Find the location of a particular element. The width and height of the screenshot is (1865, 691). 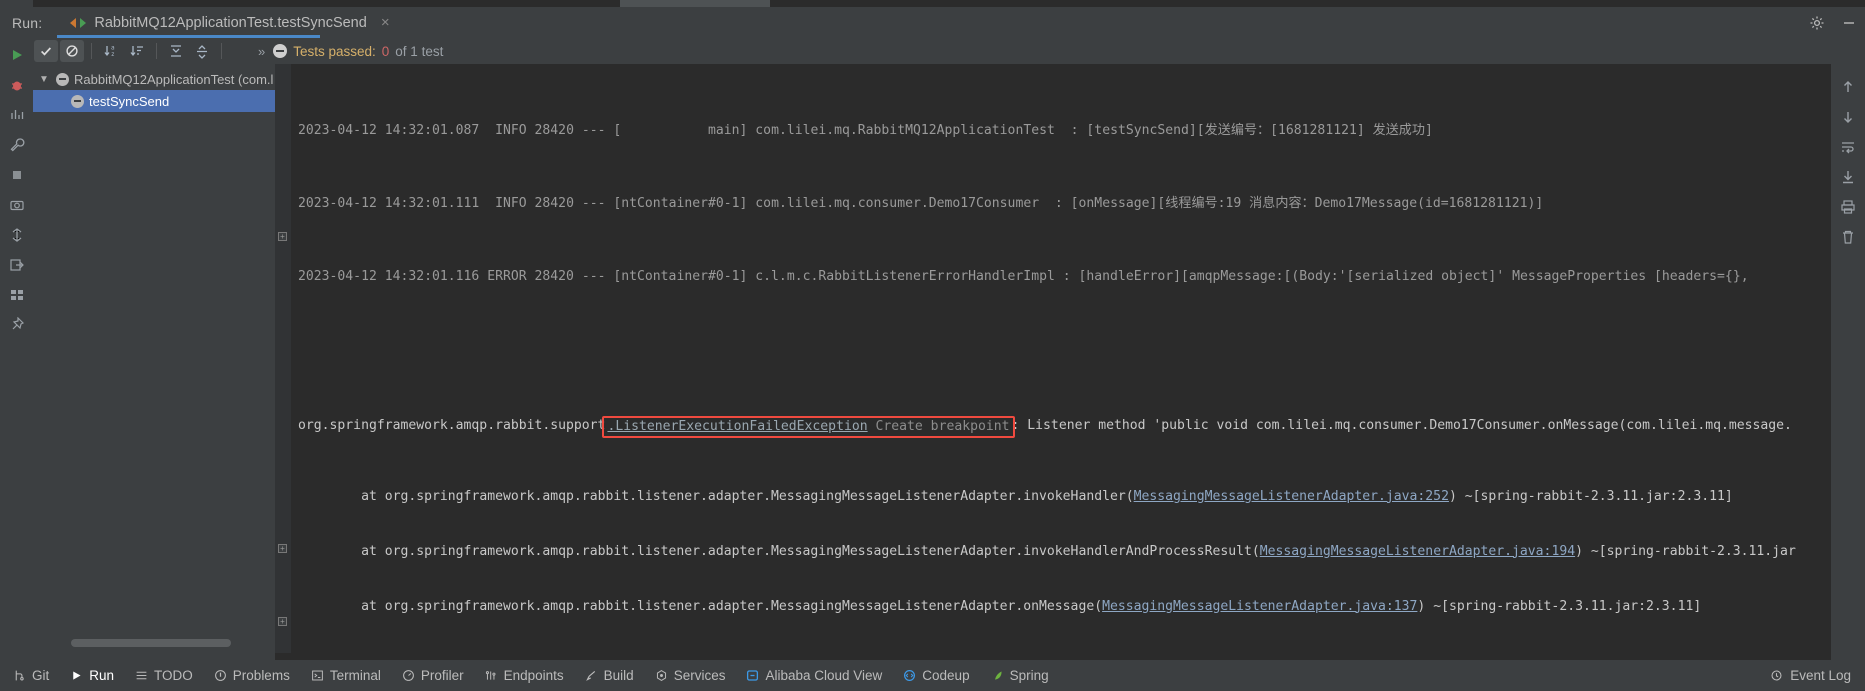

todo-list-icon is located at coordinates (141, 675).